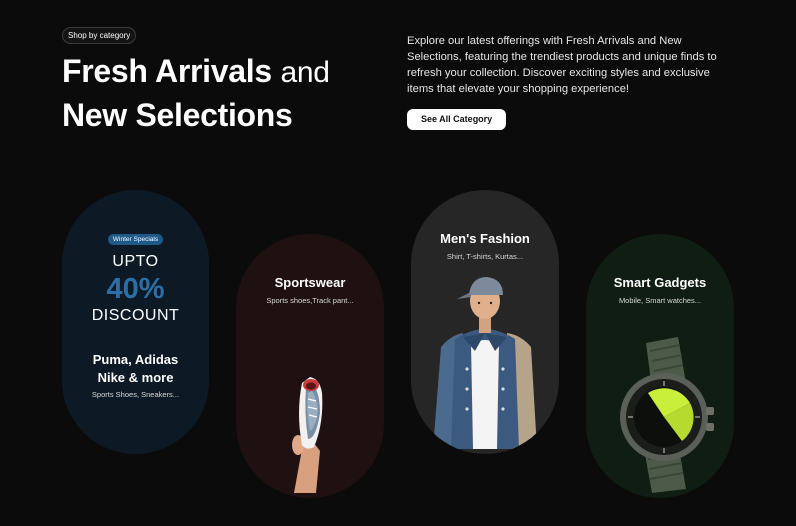 This screenshot has width=796, height=526. What do you see at coordinates (135, 359) in the screenshot?
I see `promo-brands-line1: Puma, Adidas` at bounding box center [135, 359].